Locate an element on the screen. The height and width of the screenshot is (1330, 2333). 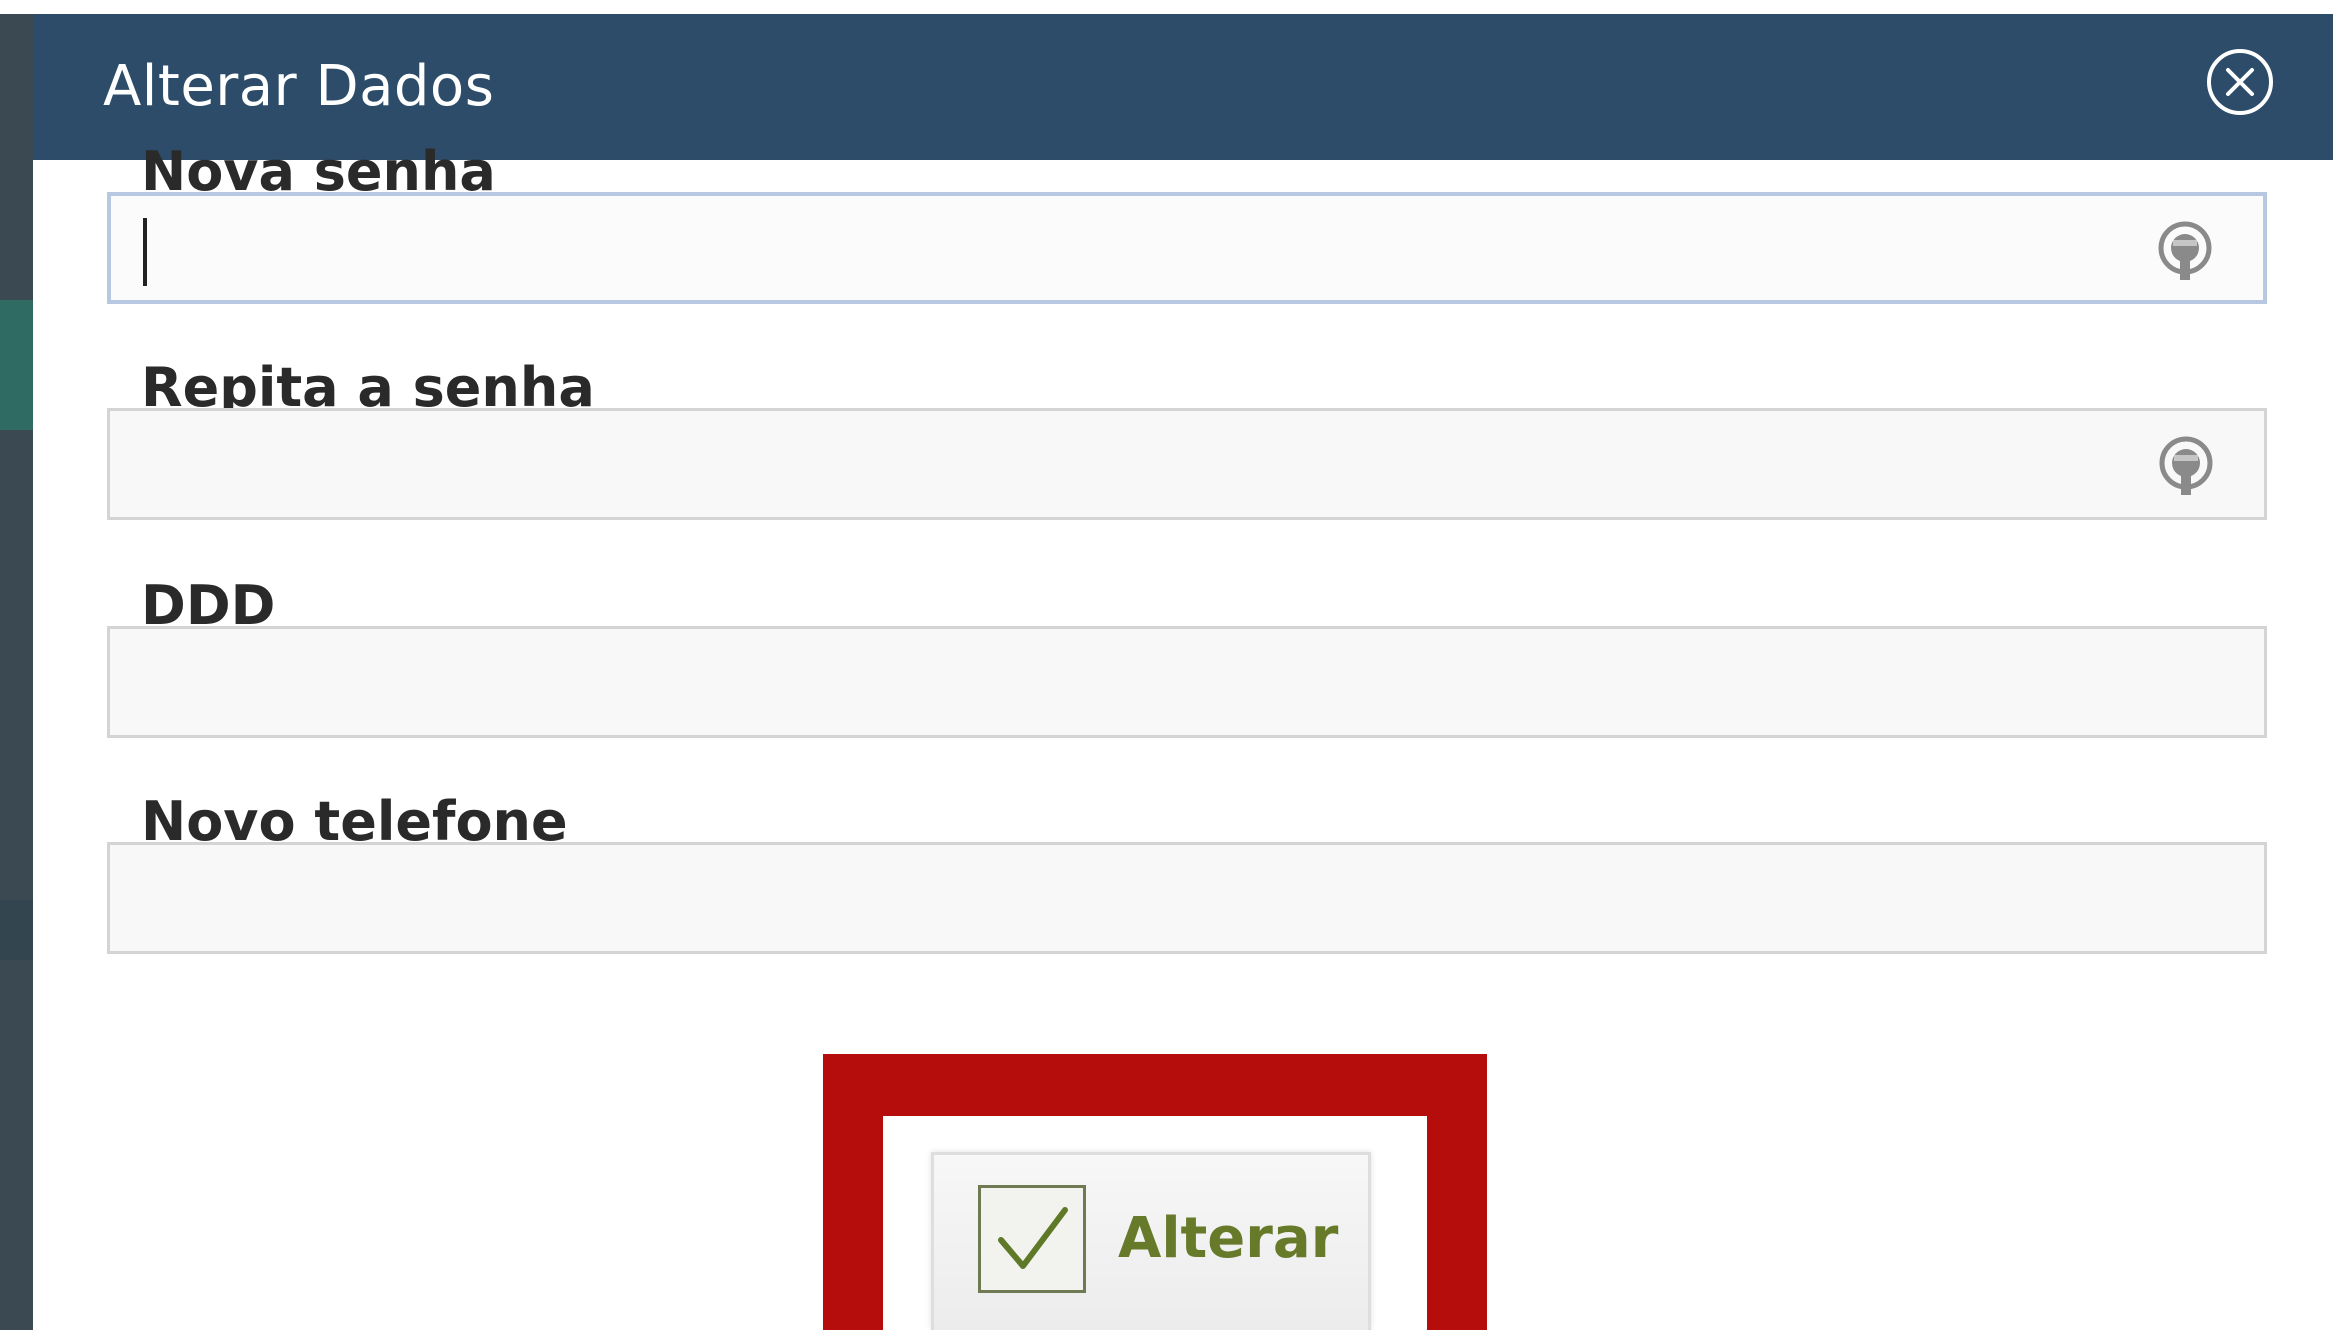
close-circle-icon is located at coordinates (2240, 82).